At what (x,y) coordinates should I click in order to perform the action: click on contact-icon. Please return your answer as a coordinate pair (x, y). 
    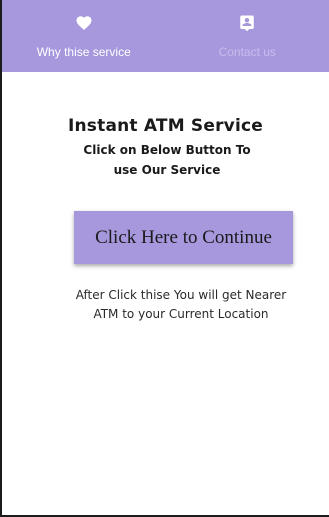
    Looking at the image, I should click on (247, 23).